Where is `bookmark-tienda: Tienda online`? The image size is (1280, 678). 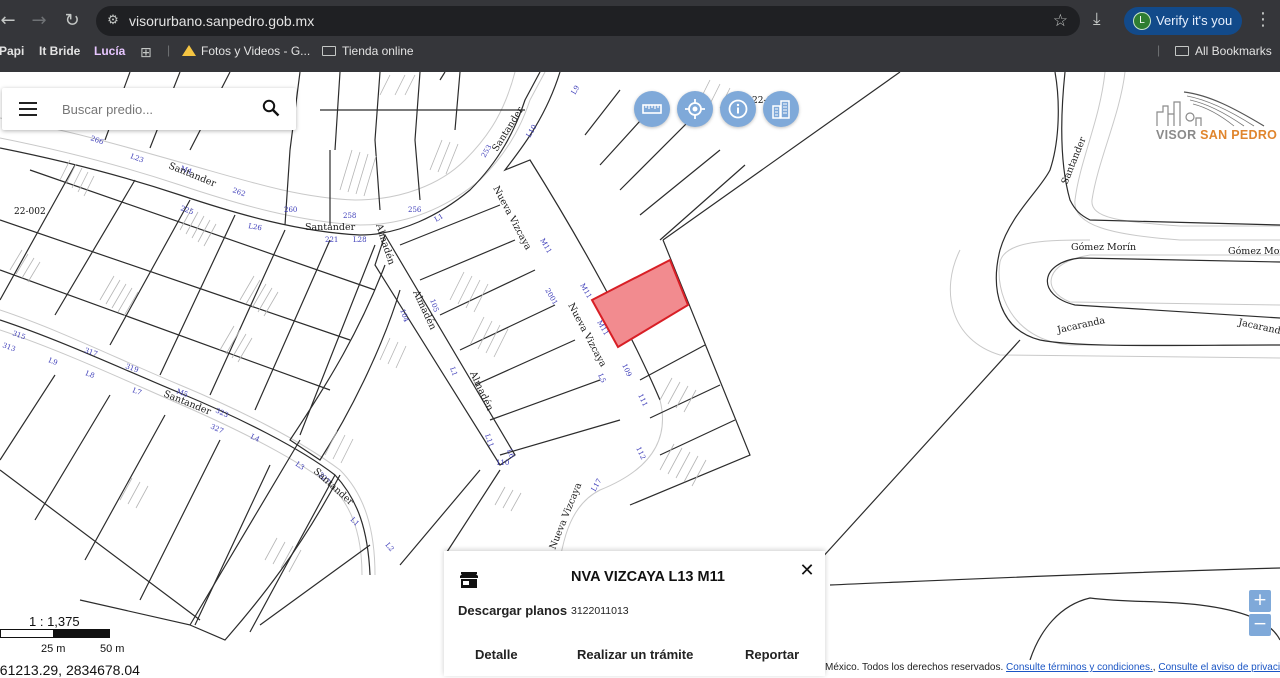 bookmark-tienda: Tienda online is located at coordinates (368, 51).